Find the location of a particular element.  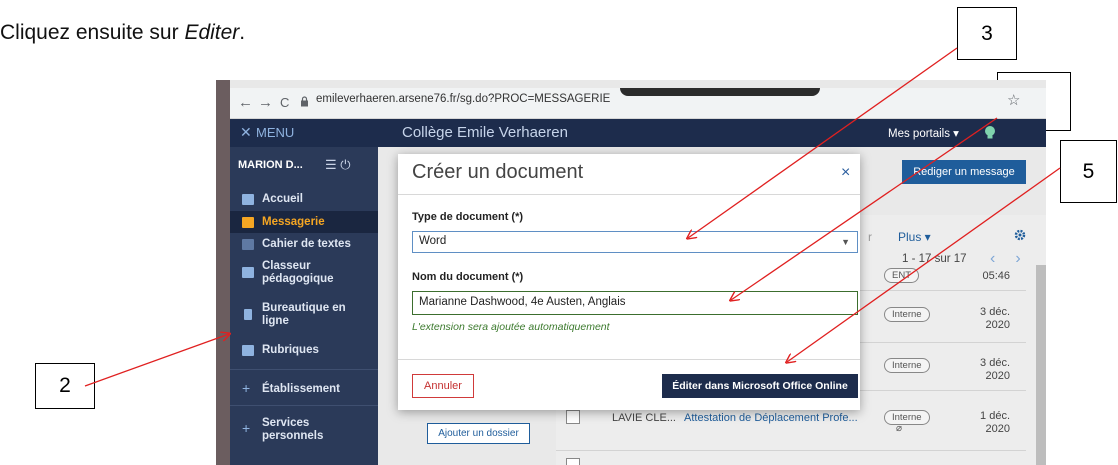

sidebar-item-cahier: Cahier de textes is located at coordinates (304, 244).